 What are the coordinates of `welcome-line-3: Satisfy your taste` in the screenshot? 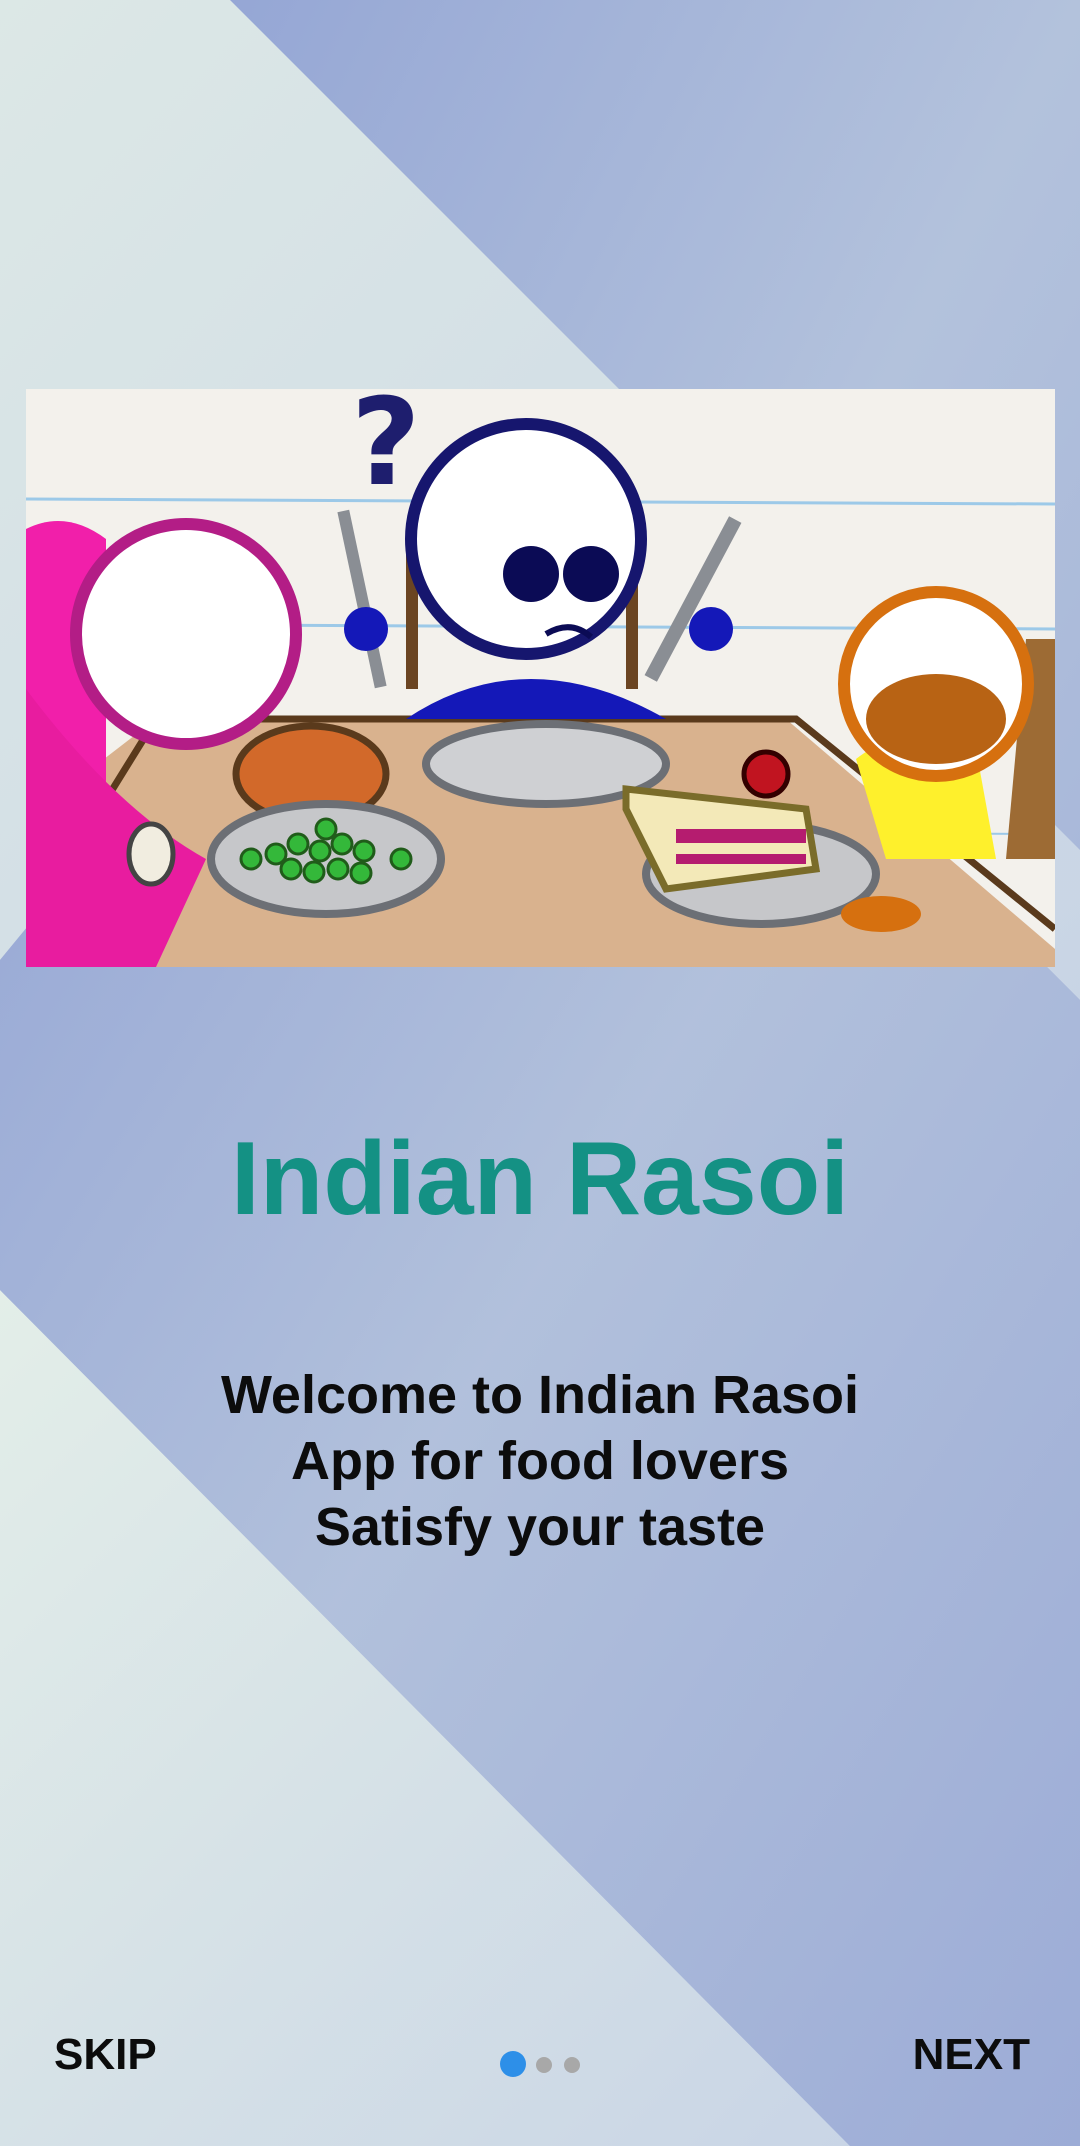 It's located at (540, 1527).